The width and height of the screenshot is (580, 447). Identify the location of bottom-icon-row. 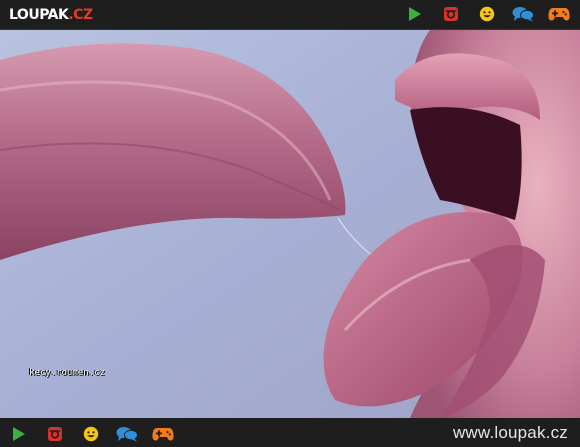
(91, 434).